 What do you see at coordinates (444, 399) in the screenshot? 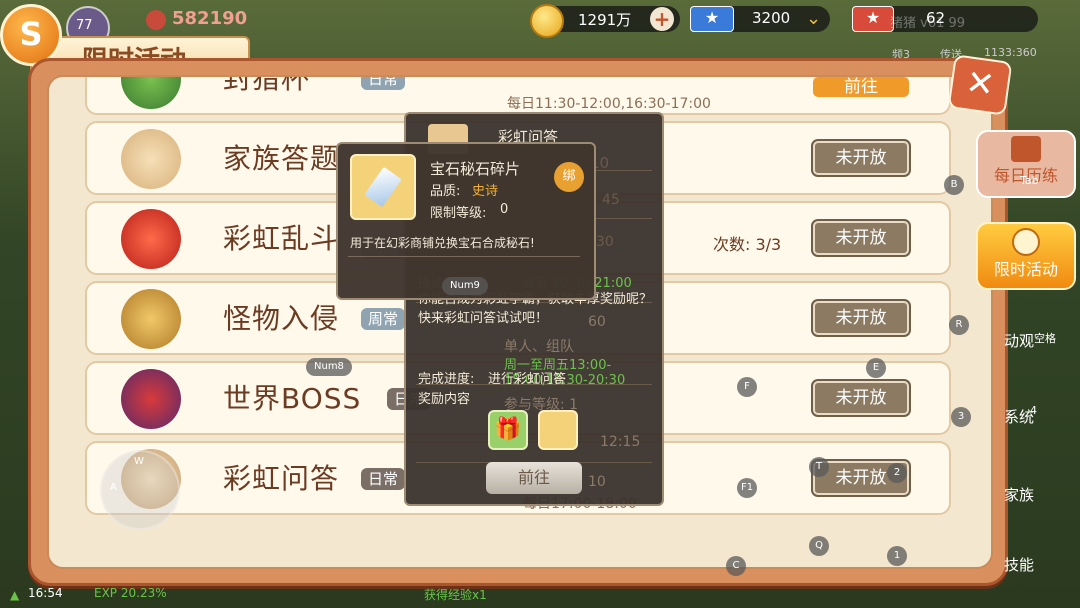
I see `reward-label: 奖励内容` at bounding box center [444, 399].